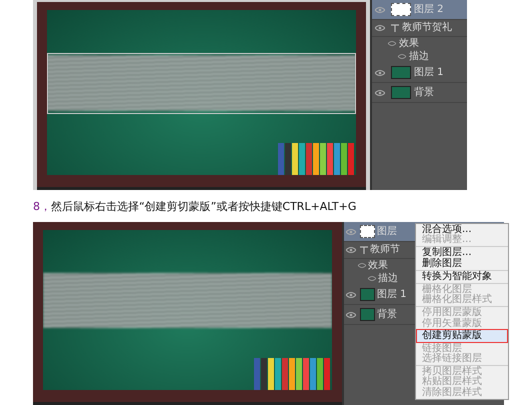  Describe the element at coordinates (385, 250) in the screenshot. I see `layer-name: 教师节` at that location.